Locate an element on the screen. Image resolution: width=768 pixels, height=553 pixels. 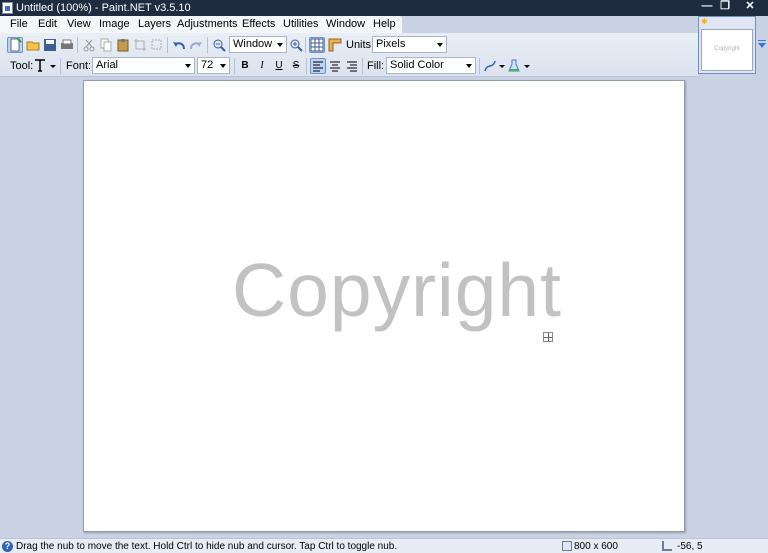
antialiasing-icon is located at coordinates (490, 66).